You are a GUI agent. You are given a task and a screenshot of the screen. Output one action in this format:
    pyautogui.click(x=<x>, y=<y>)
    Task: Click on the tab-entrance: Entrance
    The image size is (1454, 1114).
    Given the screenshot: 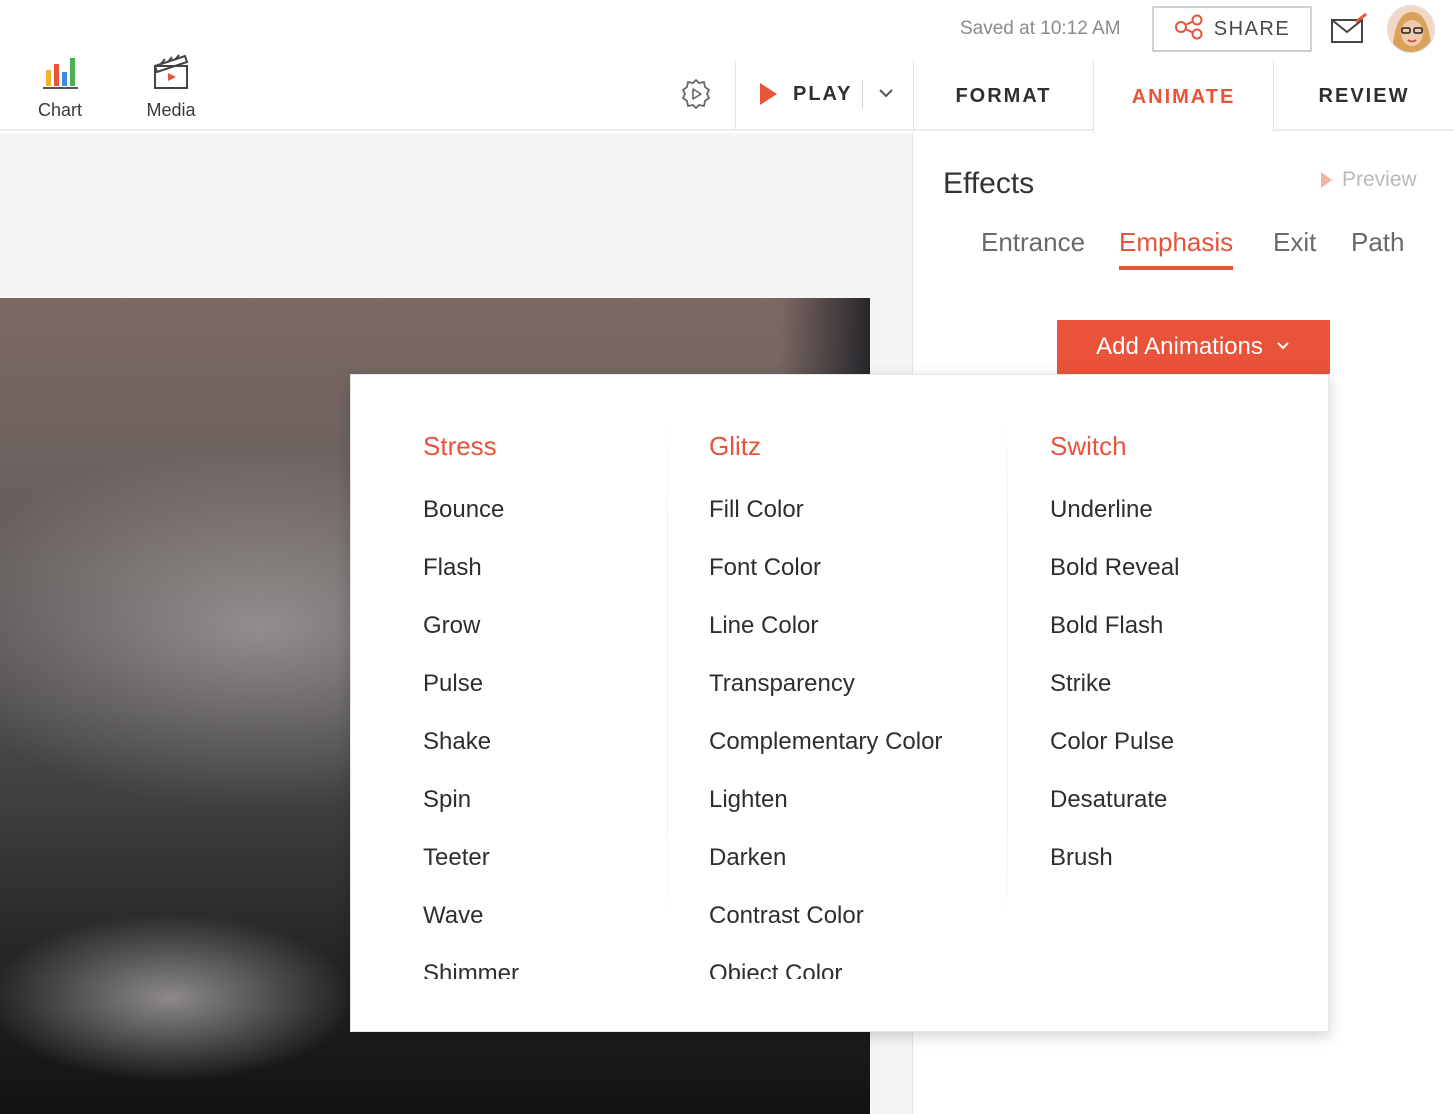 What is the action you would take?
    pyautogui.click(x=1033, y=246)
    